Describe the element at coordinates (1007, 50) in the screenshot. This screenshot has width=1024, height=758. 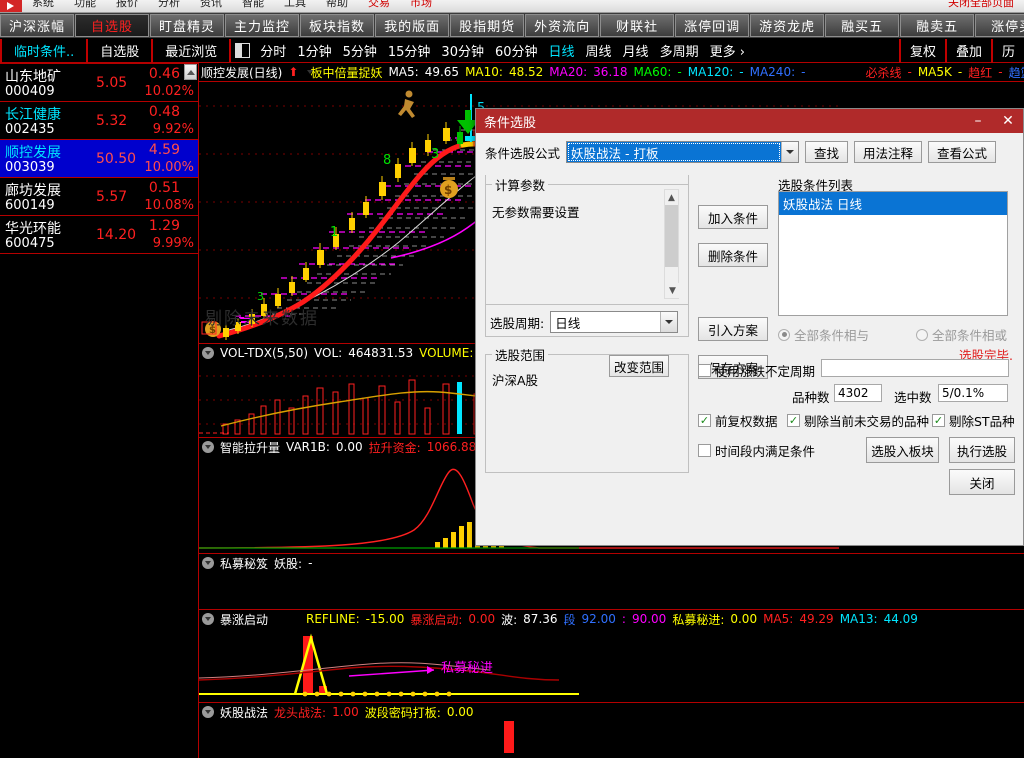
I see `history-button: 历` at that location.